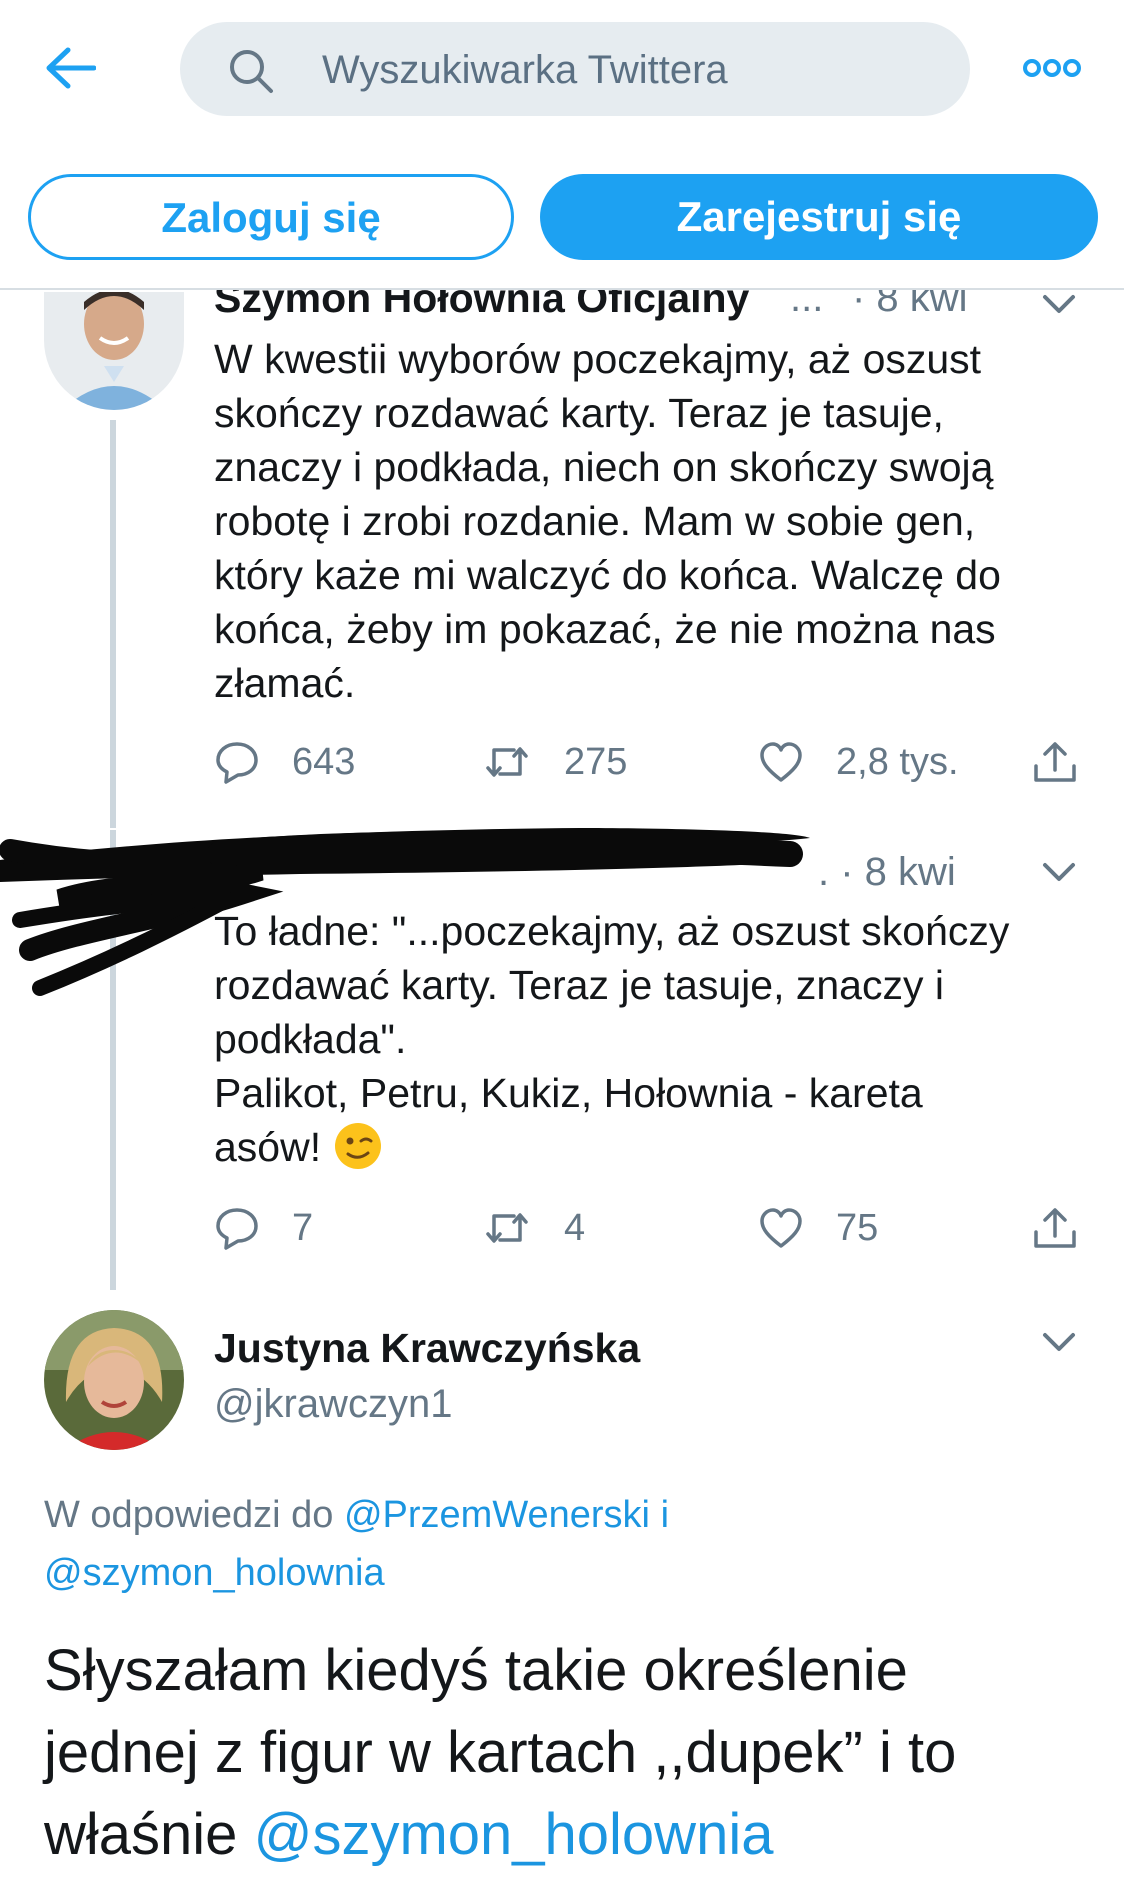 This screenshot has width=1124, height=1890. I want to click on tweet-text-line: właśnie @szymon_holownia, so click(574, 1835).